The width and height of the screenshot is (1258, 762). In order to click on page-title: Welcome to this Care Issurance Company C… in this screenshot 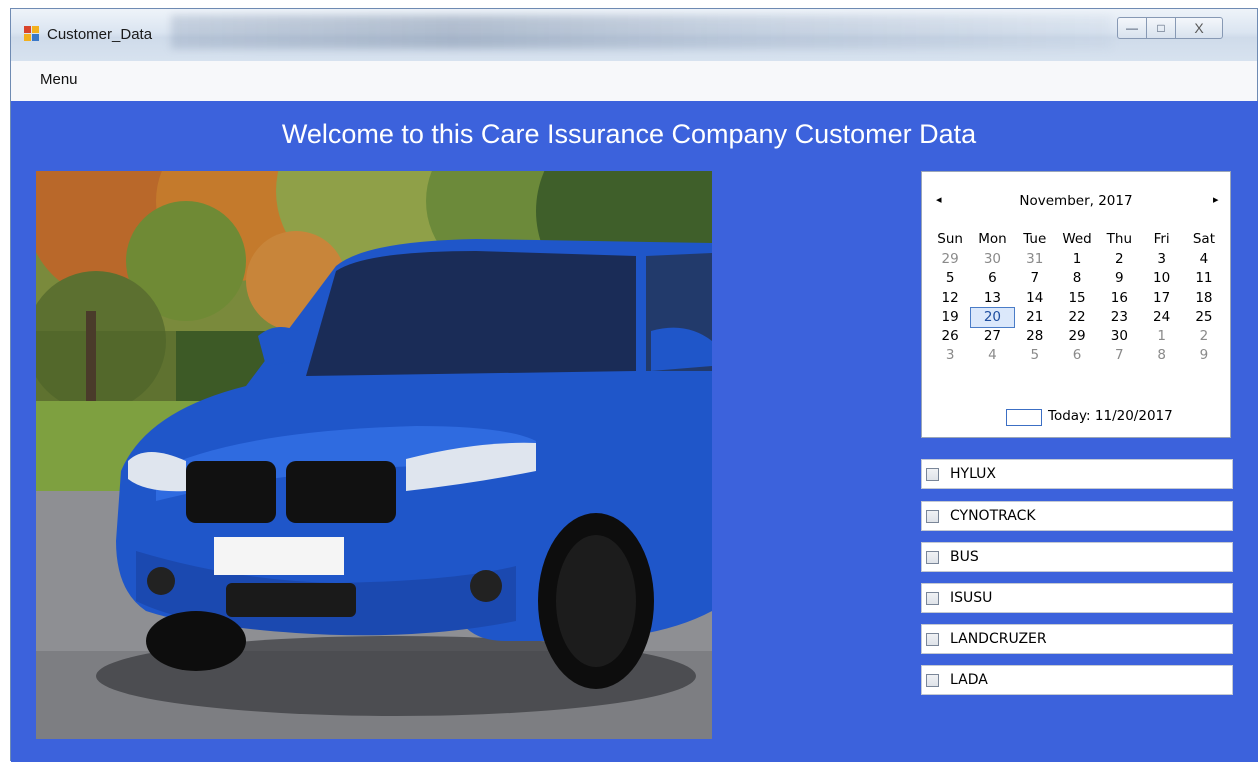, I will do `click(629, 134)`.